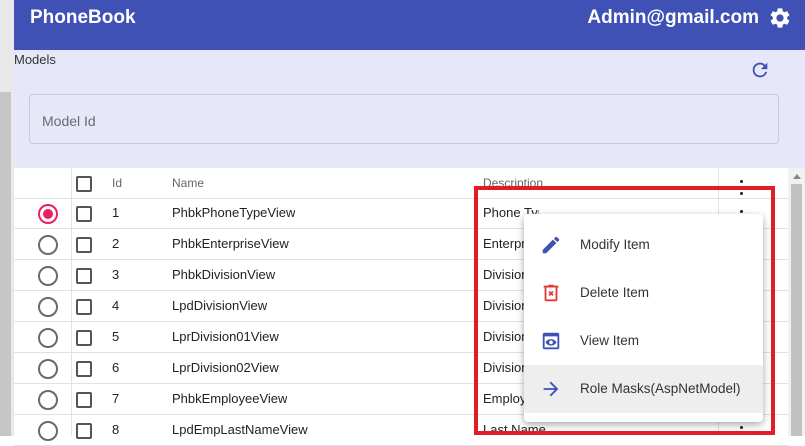  What do you see at coordinates (224, 274) in the screenshot?
I see `row-name: PhbkDivisionView` at bounding box center [224, 274].